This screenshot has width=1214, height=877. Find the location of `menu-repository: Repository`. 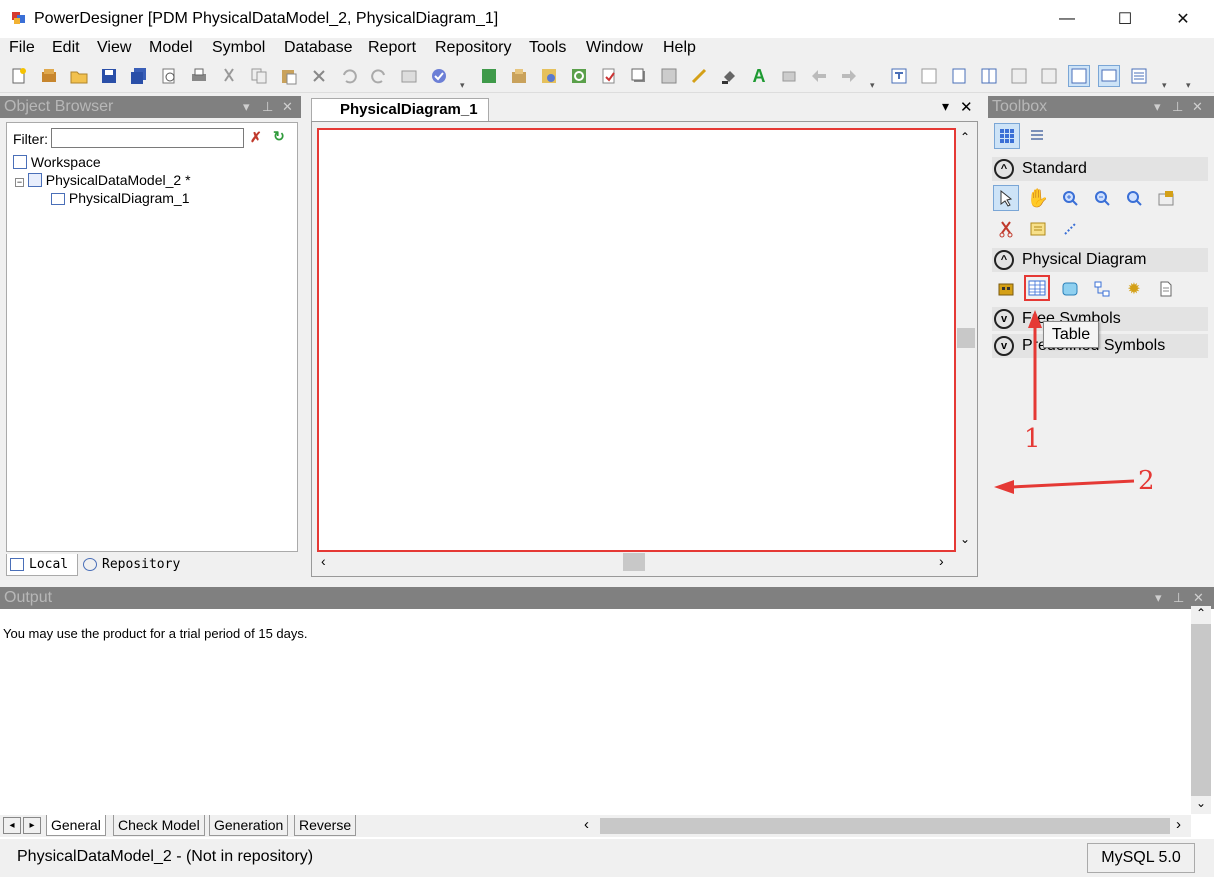

menu-repository: Repository is located at coordinates (473, 48).